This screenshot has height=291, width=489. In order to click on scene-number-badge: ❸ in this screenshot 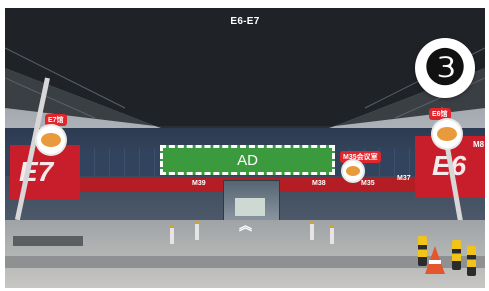, I will do `click(445, 68)`.